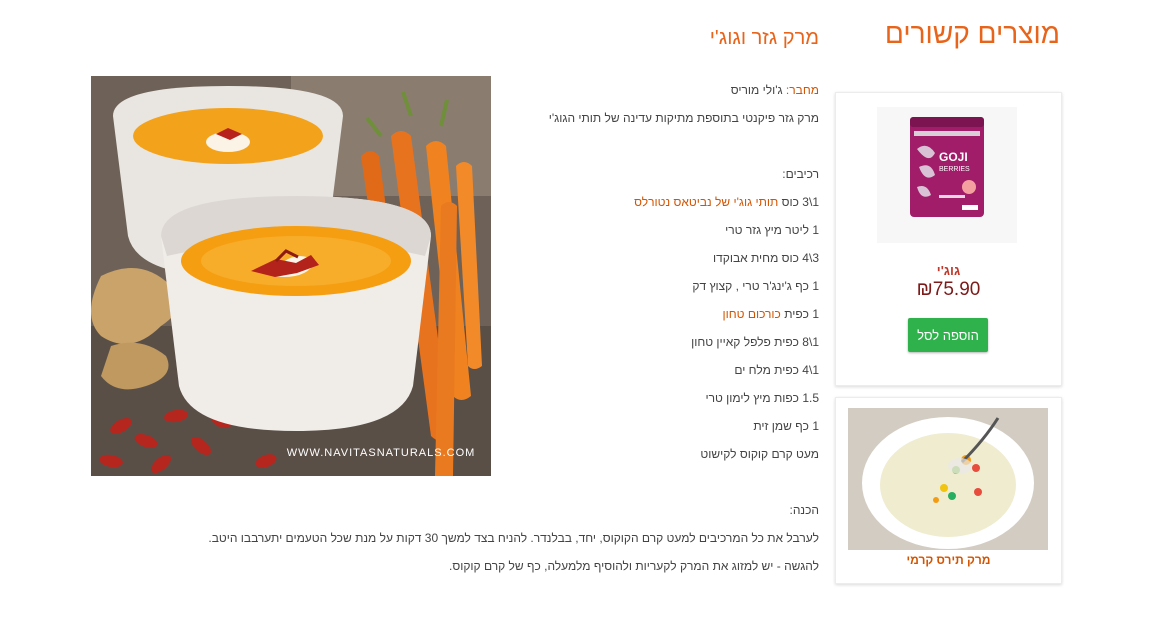 The height and width of the screenshot is (632, 1150). What do you see at coordinates (972, 33) in the screenshot?
I see `related-products-title: מוצרים קשורים` at bounding box center [972, 33].